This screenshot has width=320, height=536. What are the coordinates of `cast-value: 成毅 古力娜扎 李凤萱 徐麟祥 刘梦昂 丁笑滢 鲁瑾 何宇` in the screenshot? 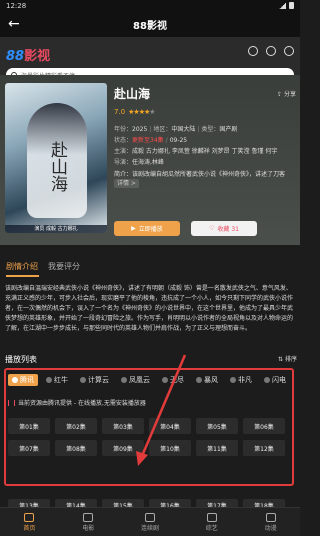 It's located at (205, 151).